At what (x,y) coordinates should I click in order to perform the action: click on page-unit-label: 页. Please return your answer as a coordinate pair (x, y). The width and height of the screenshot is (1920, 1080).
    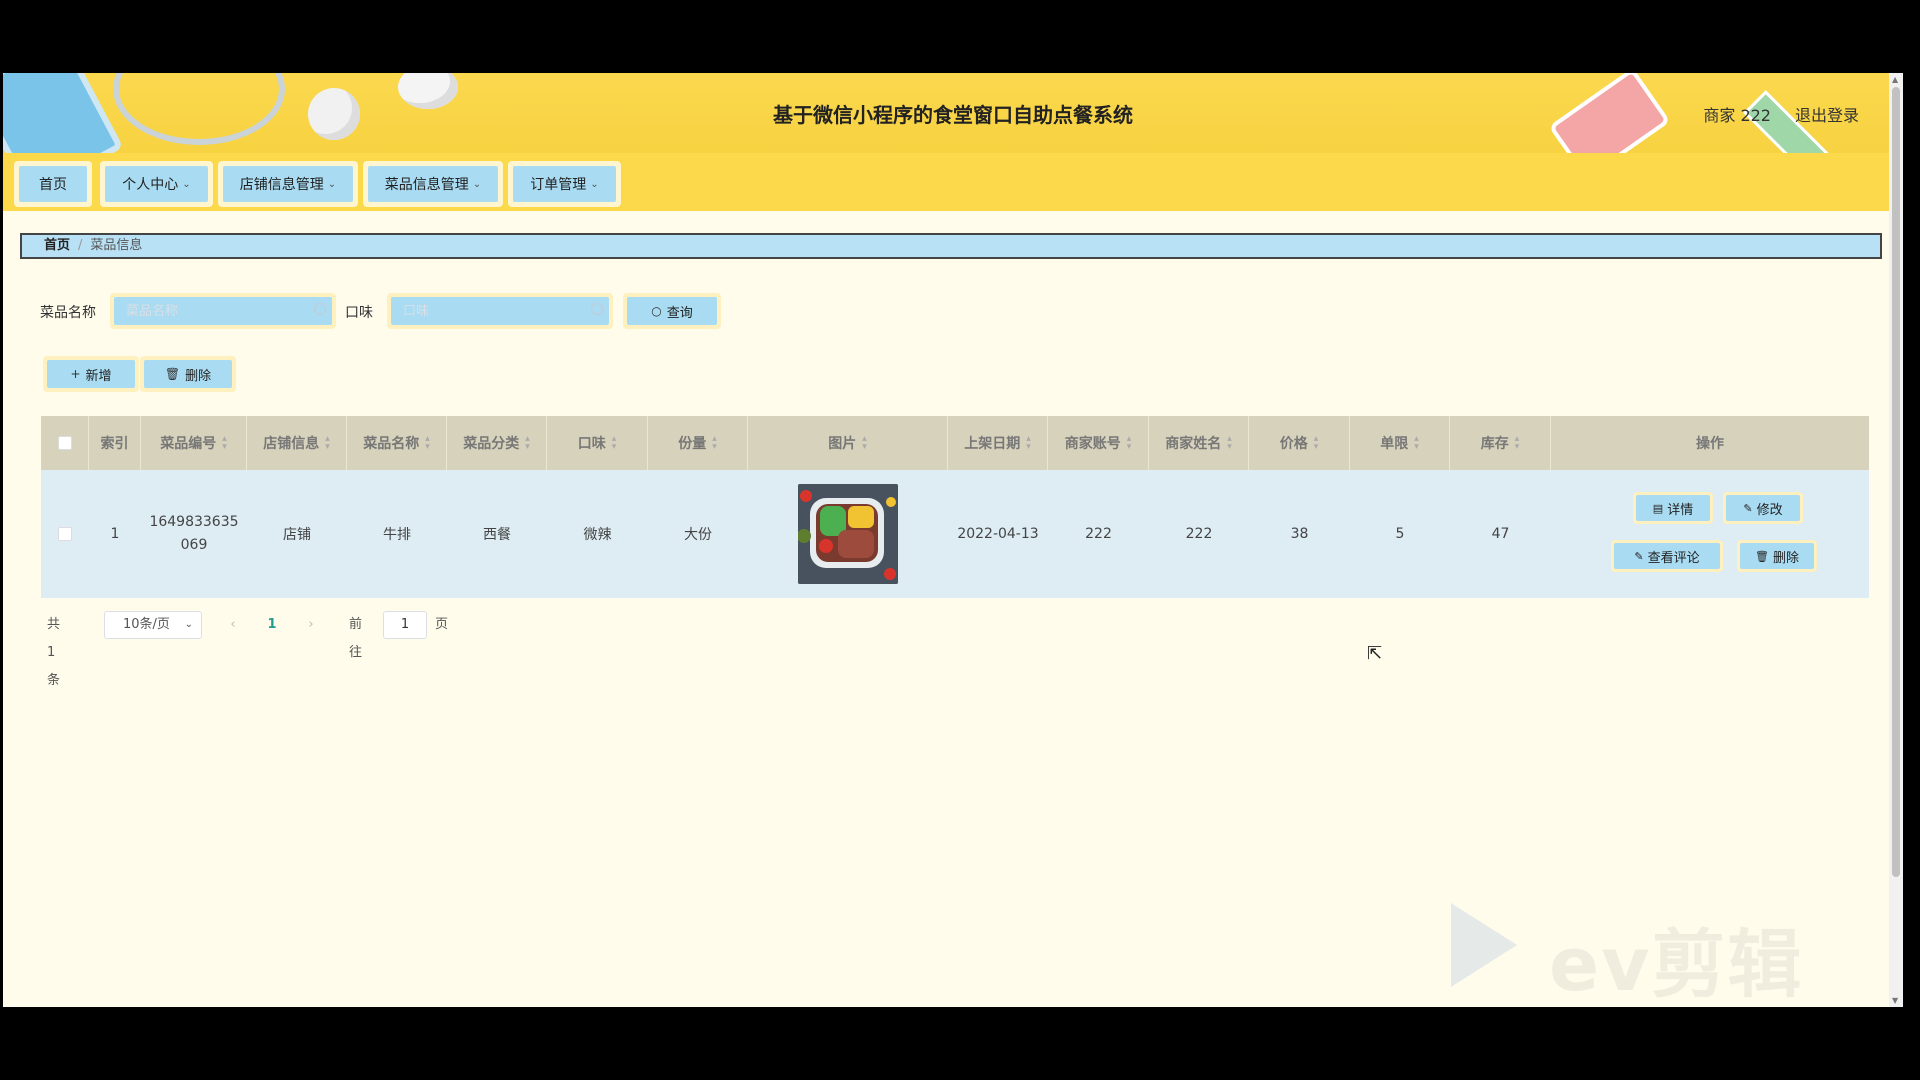
    Looking at the image, I should click on (442, 624).